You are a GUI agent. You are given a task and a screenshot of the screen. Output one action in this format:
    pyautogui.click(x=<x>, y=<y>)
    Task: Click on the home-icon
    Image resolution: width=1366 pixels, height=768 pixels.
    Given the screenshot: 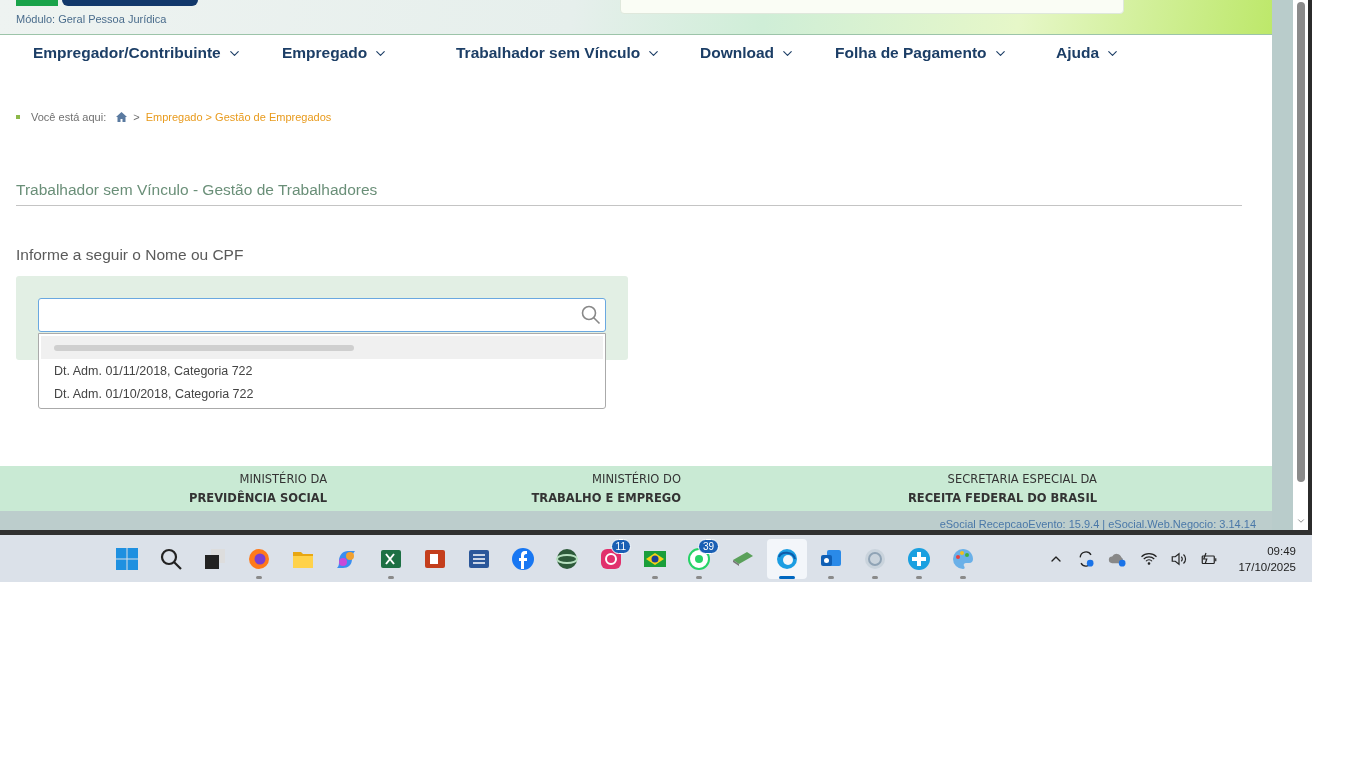 What is the action you would take?
    pyautogui.click(x=122, y=117)
    